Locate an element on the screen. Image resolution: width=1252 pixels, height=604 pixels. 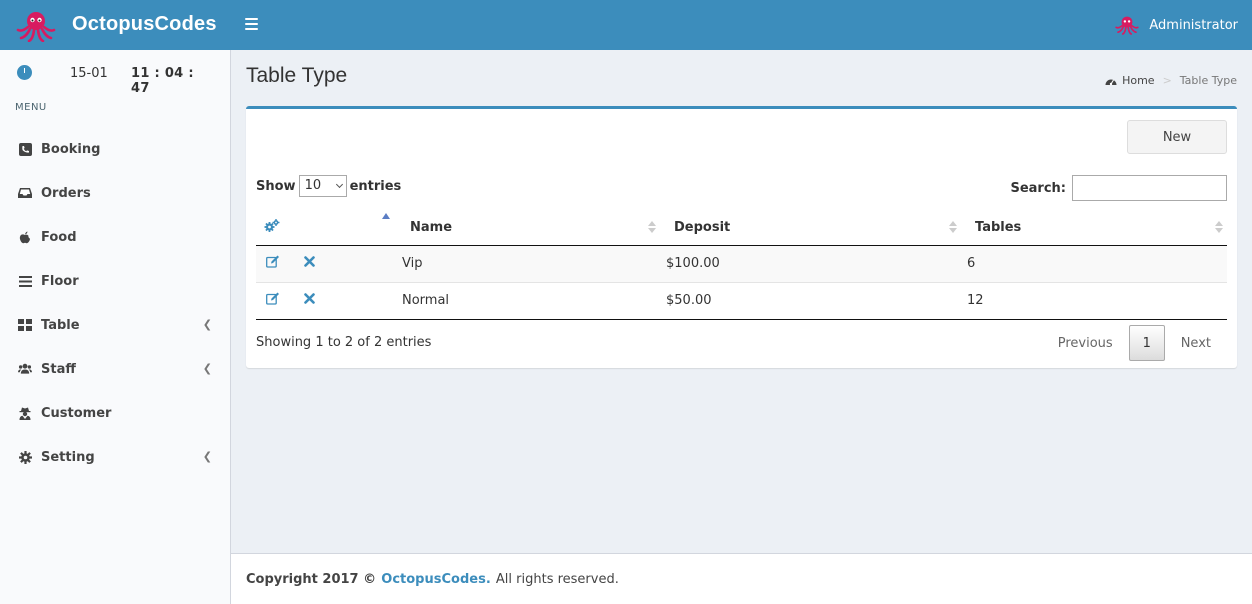
page-title: Table Type is located at coordinates (297, 75).